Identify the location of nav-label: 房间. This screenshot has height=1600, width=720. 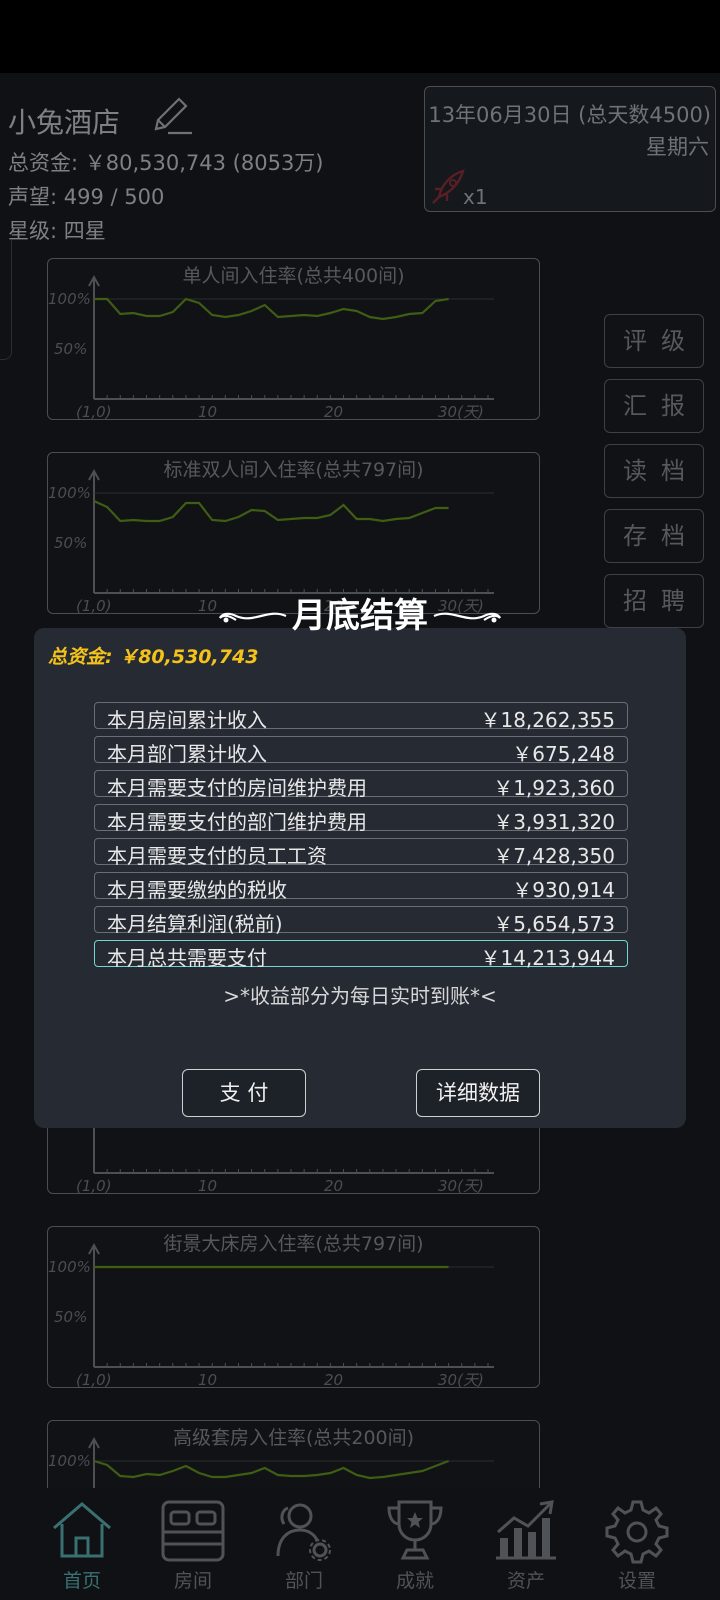
(192, 1581).